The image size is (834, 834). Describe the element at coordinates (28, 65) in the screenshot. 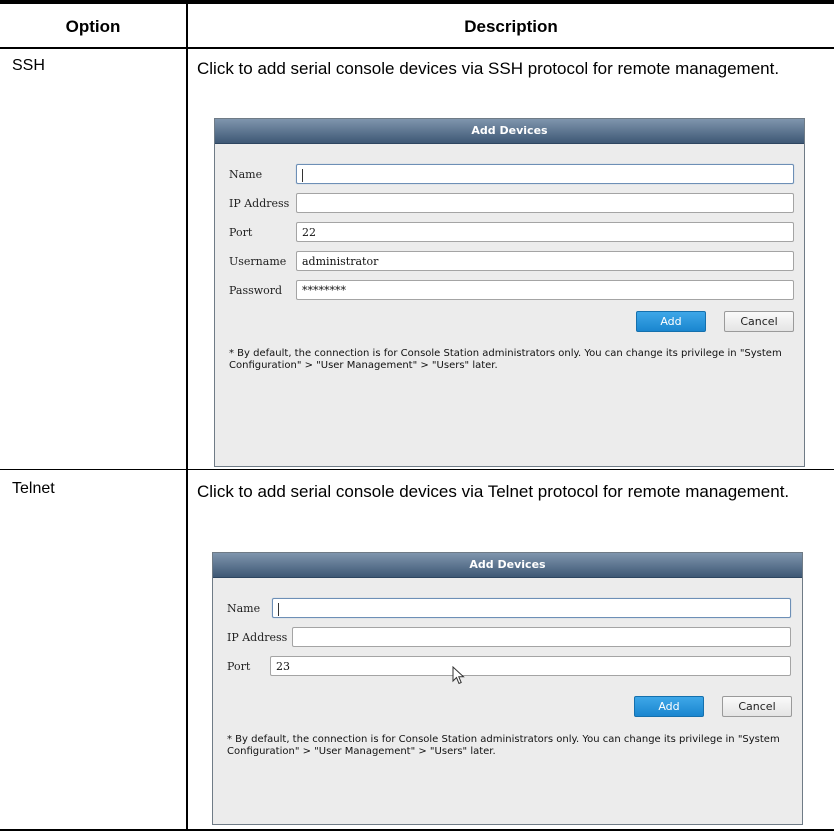

I see `option-ssh: SSH` at that location.